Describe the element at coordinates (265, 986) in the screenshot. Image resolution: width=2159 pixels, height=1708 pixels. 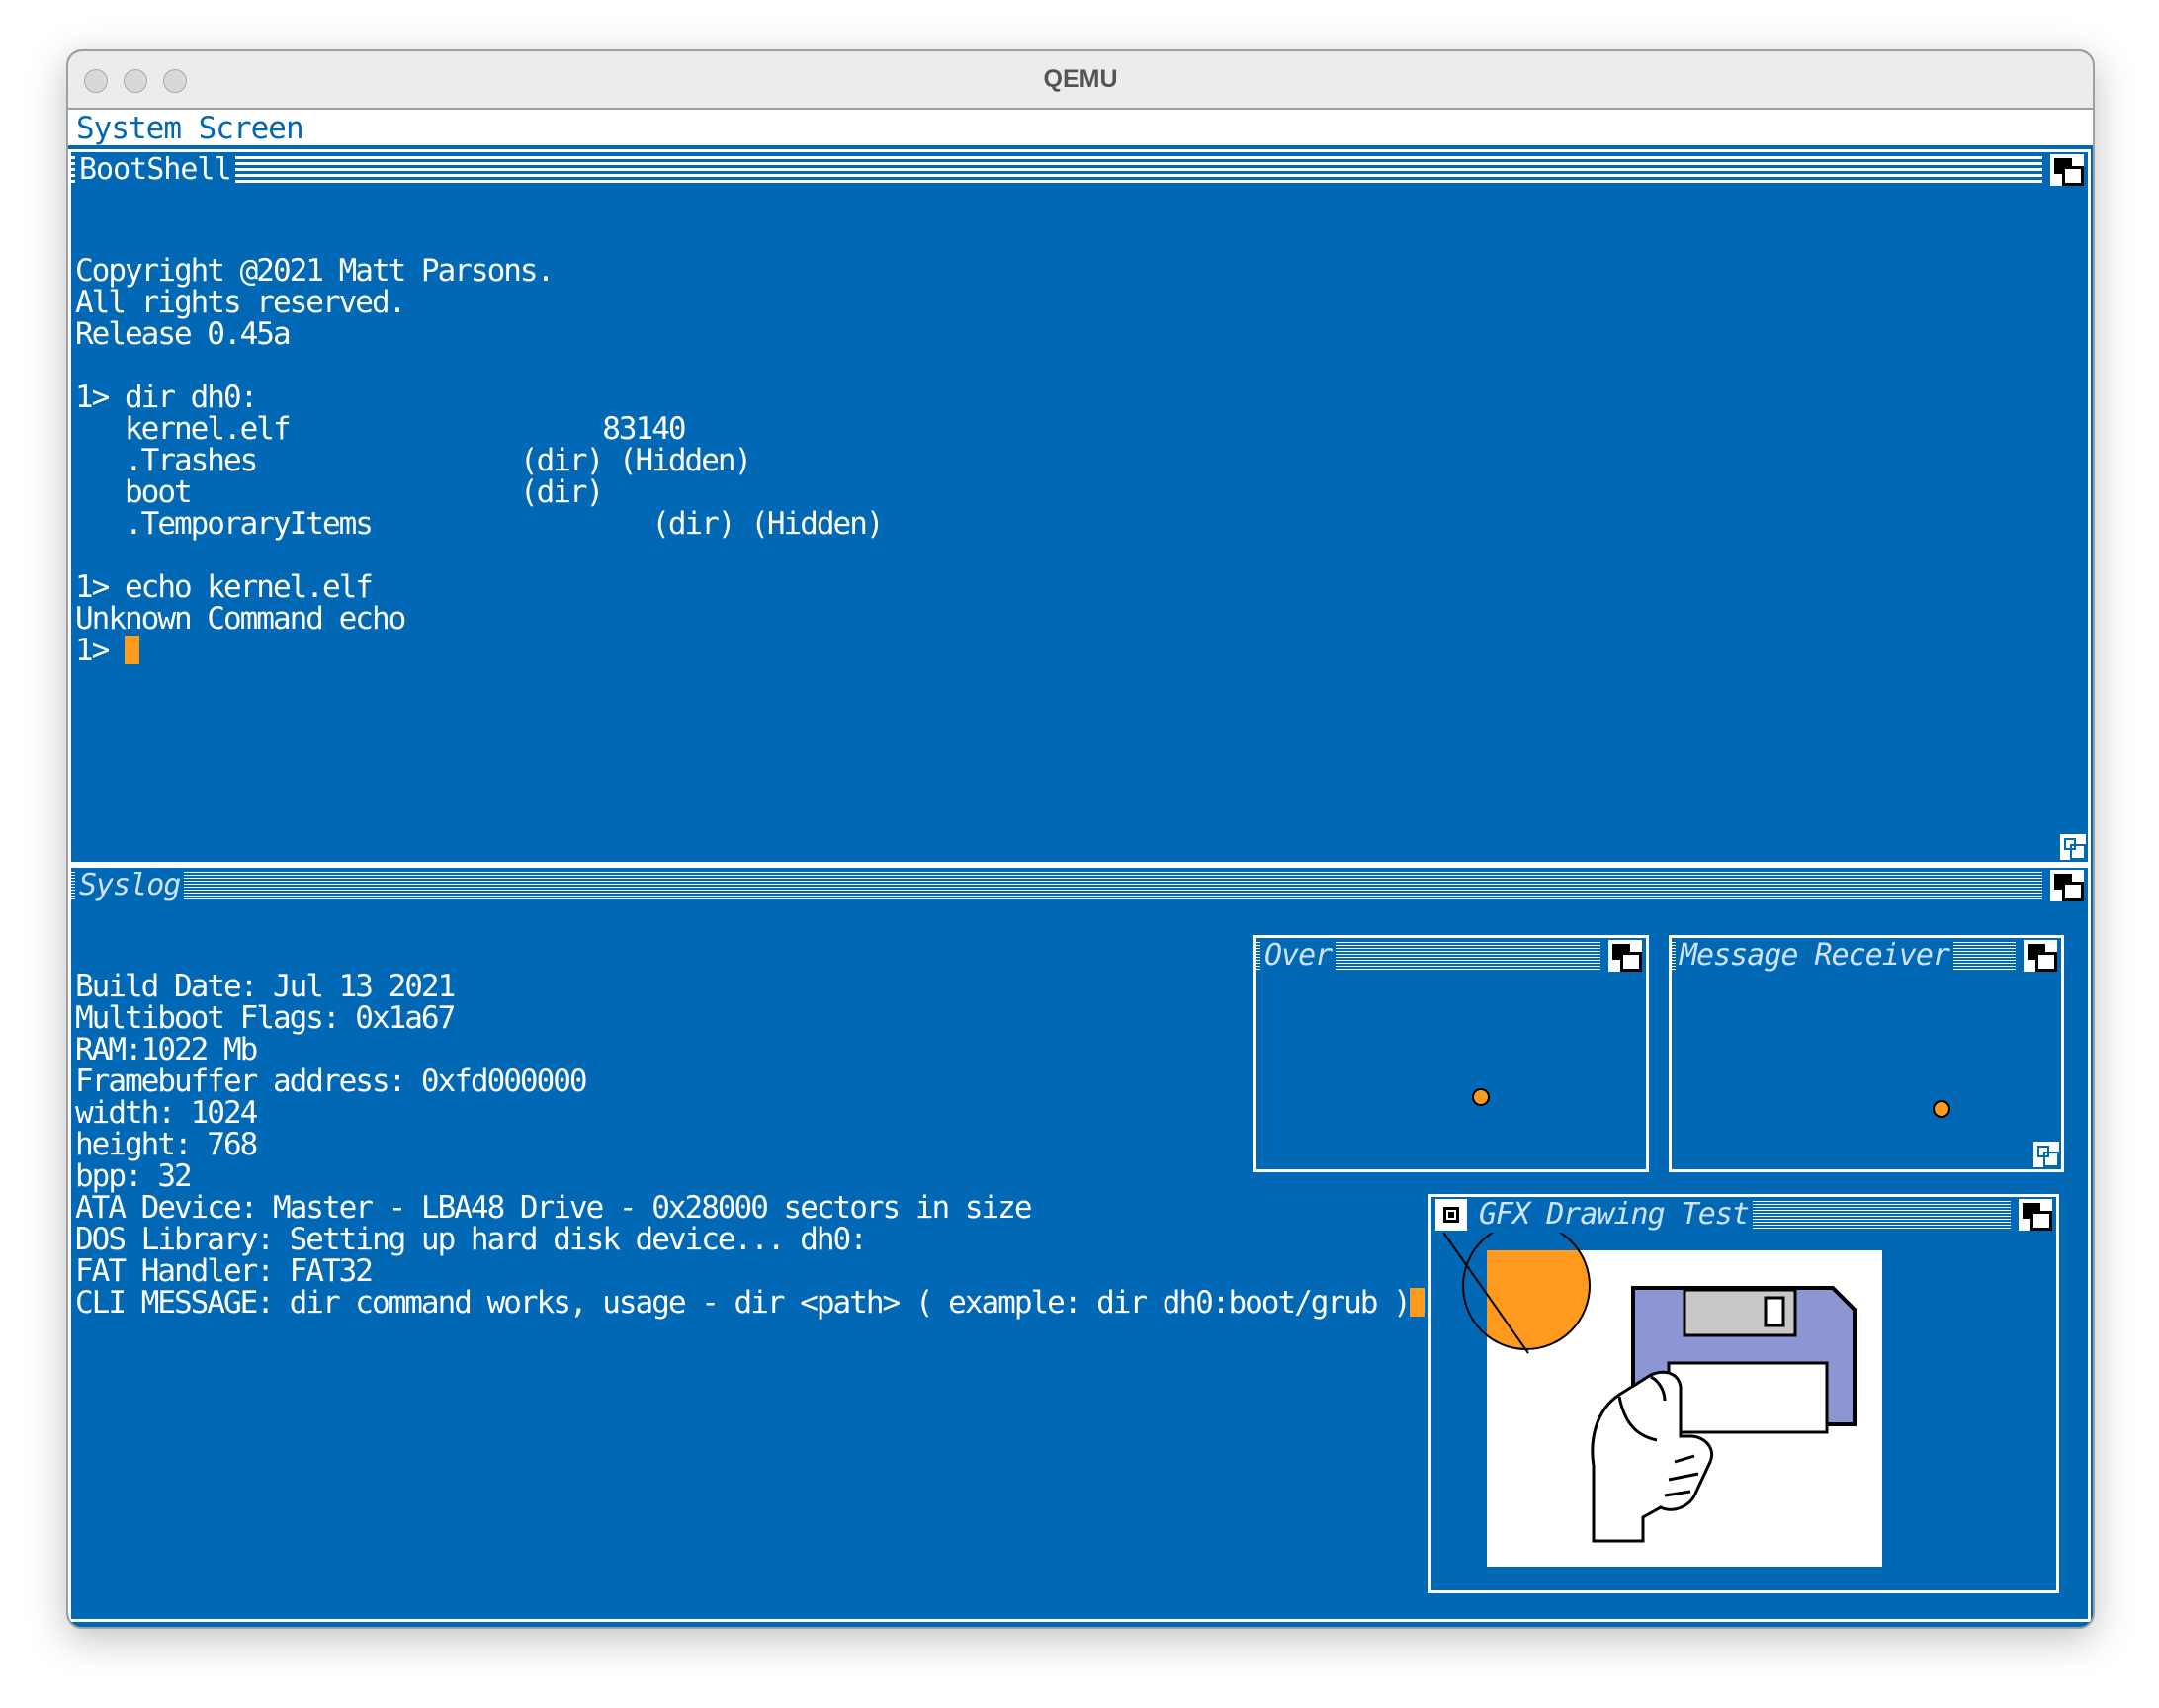
I see `log-line: Build Date: Jul 13 2021` at that location.